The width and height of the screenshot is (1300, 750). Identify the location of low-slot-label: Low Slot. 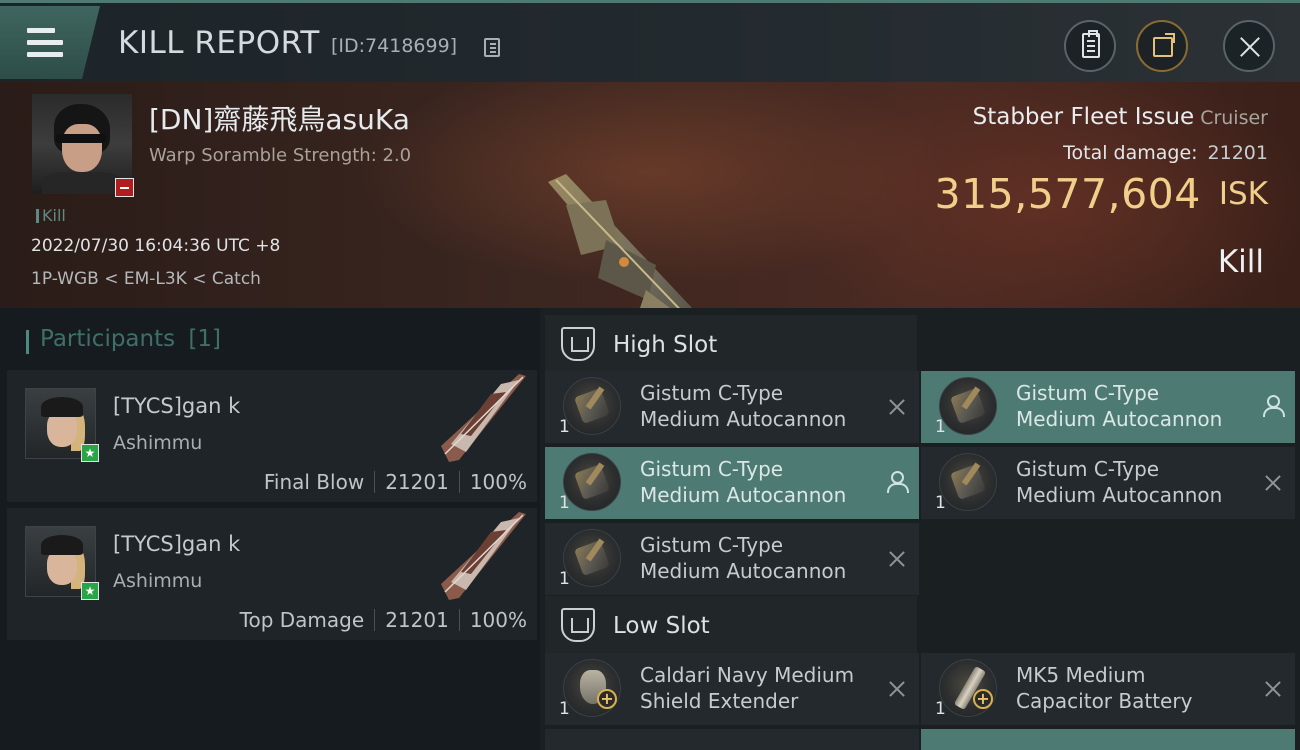
(661, 626).